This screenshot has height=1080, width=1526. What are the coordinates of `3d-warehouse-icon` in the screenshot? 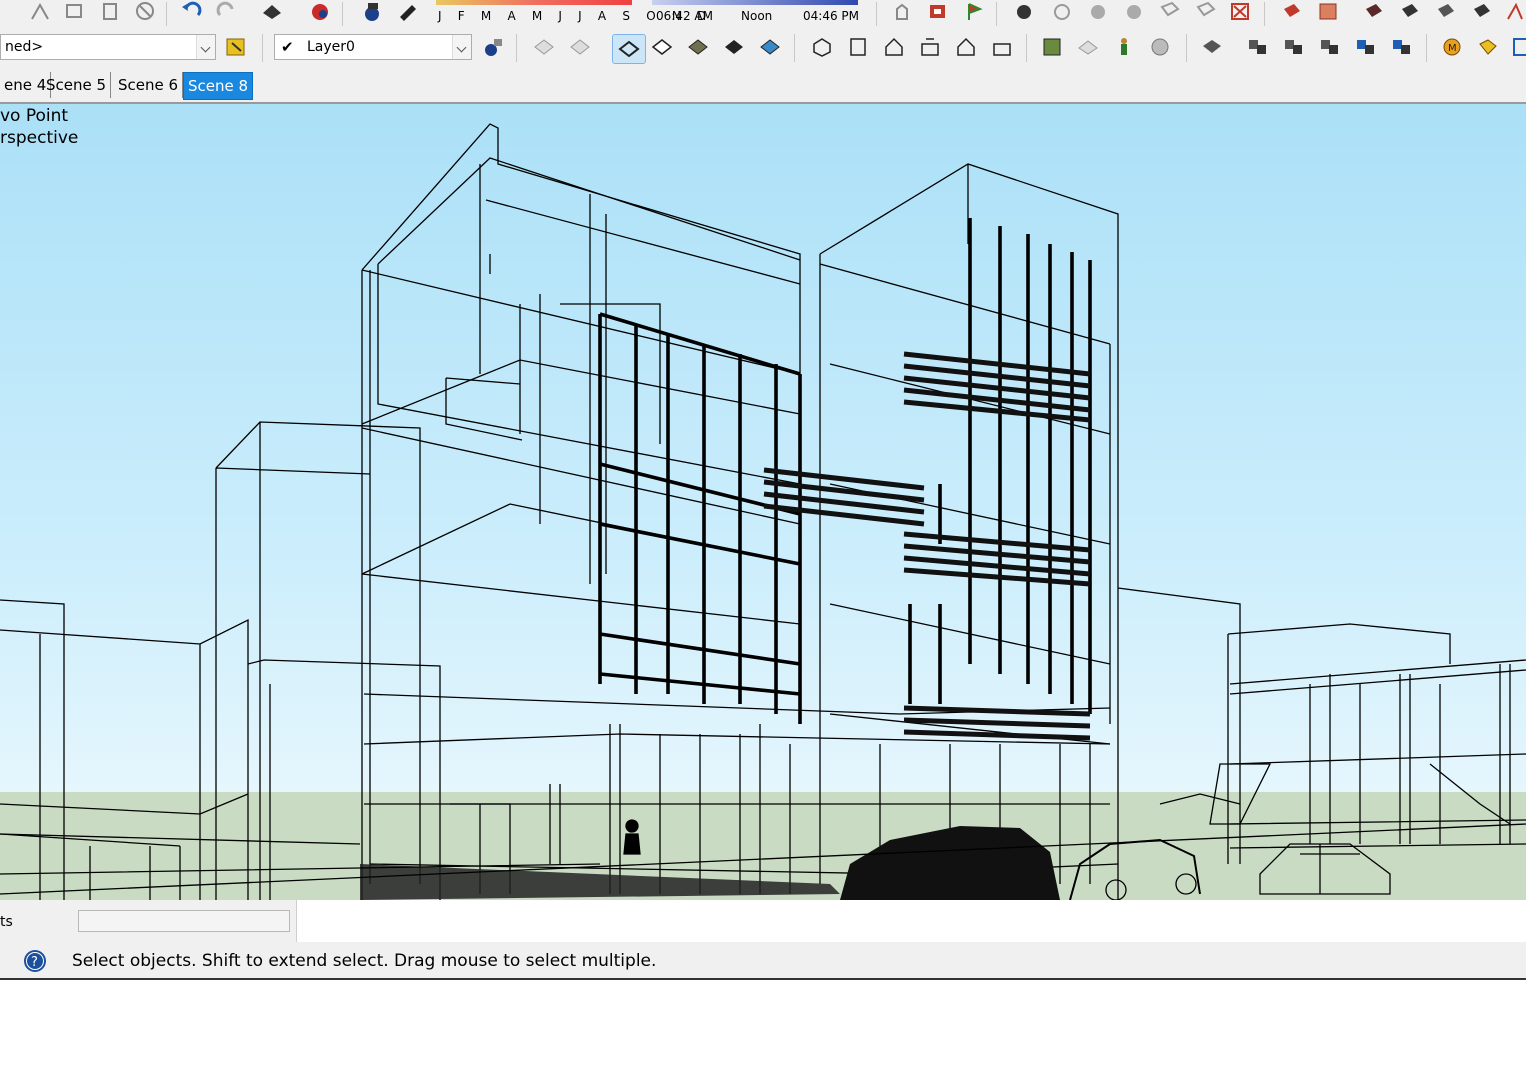 It's located at (320, 12).